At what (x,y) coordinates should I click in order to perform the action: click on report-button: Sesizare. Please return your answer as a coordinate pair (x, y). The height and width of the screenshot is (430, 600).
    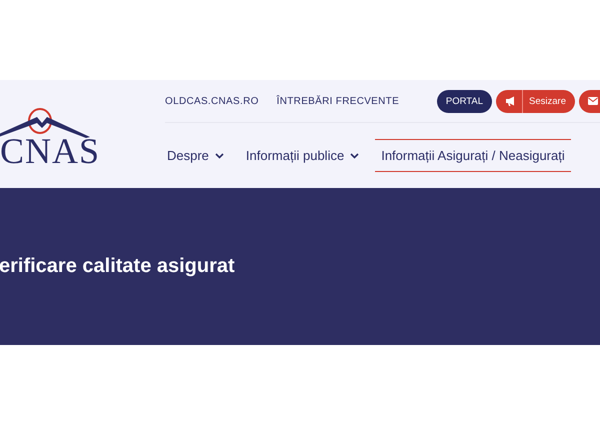
    Looking at the image, I should click on (535, 101).